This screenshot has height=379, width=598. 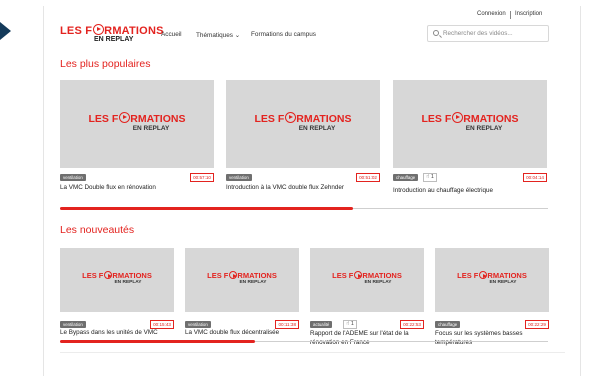 What do you see at coordinates (202, 177) in the screenshot?
I see `duration-badge: 00:57:10` at bounding box center [202, 177].